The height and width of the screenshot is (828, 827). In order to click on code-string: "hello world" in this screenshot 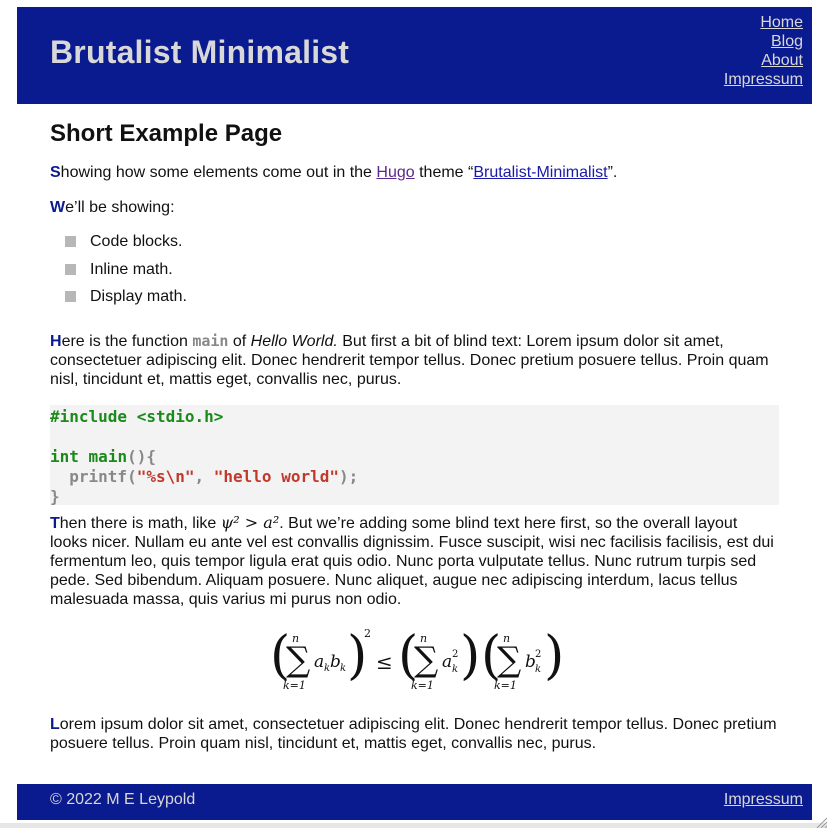, I will do `click(276, 476)`.